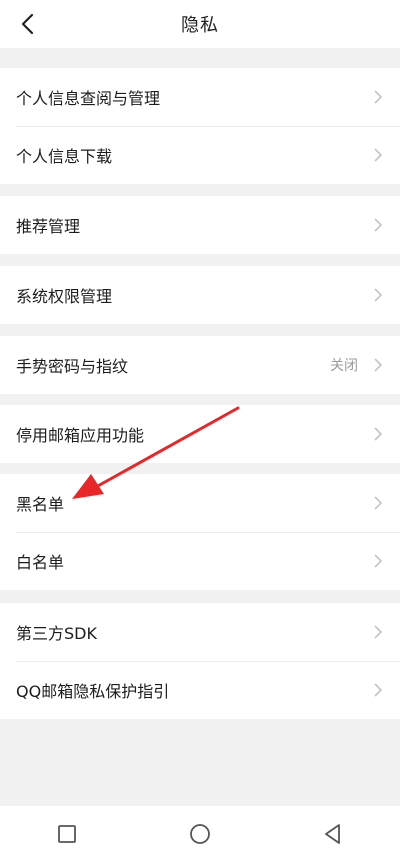 The width and height of the screenshot is (400, 862). What do you see at coordinates (72, 366) in the screenshot?
I see `row-label: 手势密码与指纹` at bounding box center [72, 366].